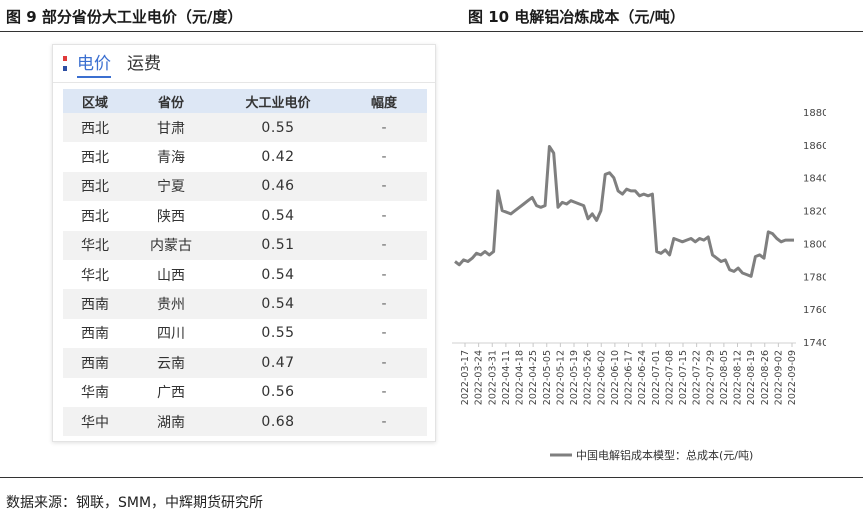  I want to click on legend-label: 中国电解铝成本模型：总成本(元/吨), so click(664, 455).